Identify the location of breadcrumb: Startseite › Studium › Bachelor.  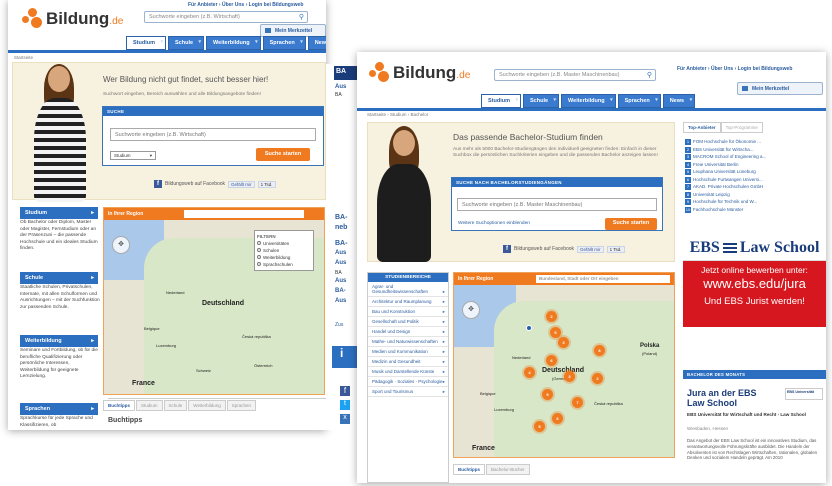
(397, 114).